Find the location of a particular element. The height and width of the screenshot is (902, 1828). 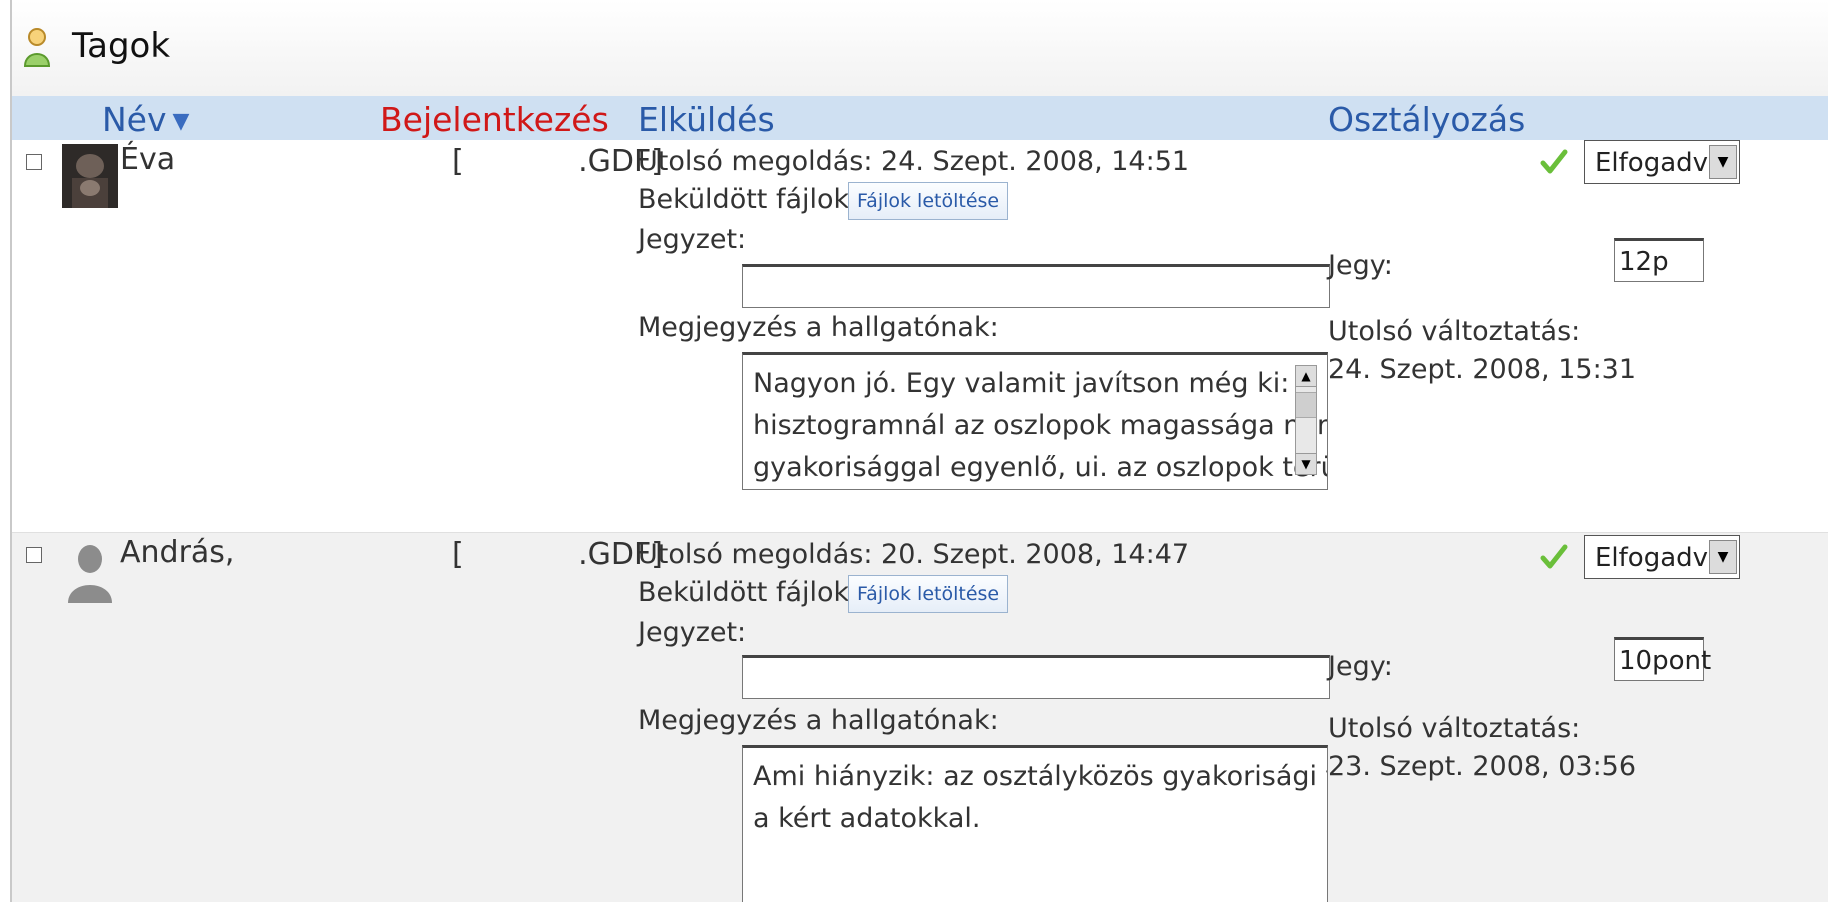

column-name-header: Név ▼ is located at coordinates (145, 119).